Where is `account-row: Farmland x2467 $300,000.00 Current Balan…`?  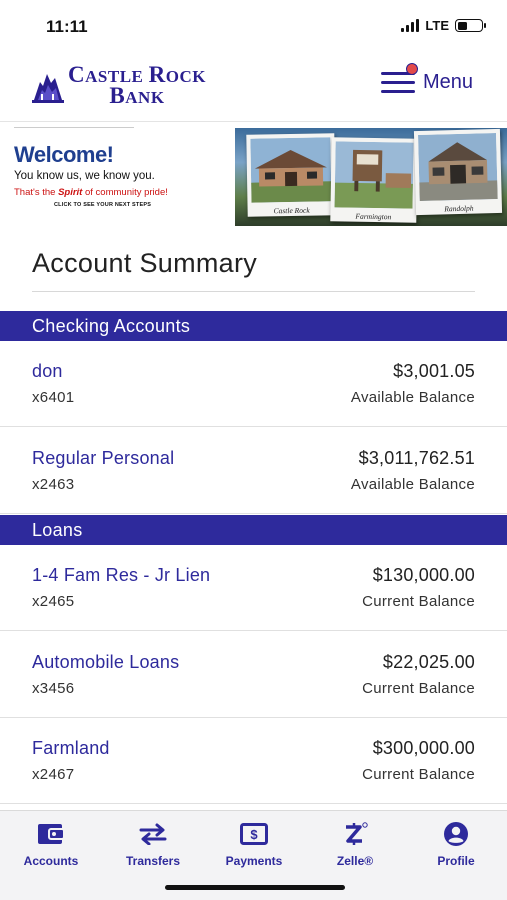 account-row: Farmland x2467 $300,000.00 Current Balan… is located at coordinates (253, 761).